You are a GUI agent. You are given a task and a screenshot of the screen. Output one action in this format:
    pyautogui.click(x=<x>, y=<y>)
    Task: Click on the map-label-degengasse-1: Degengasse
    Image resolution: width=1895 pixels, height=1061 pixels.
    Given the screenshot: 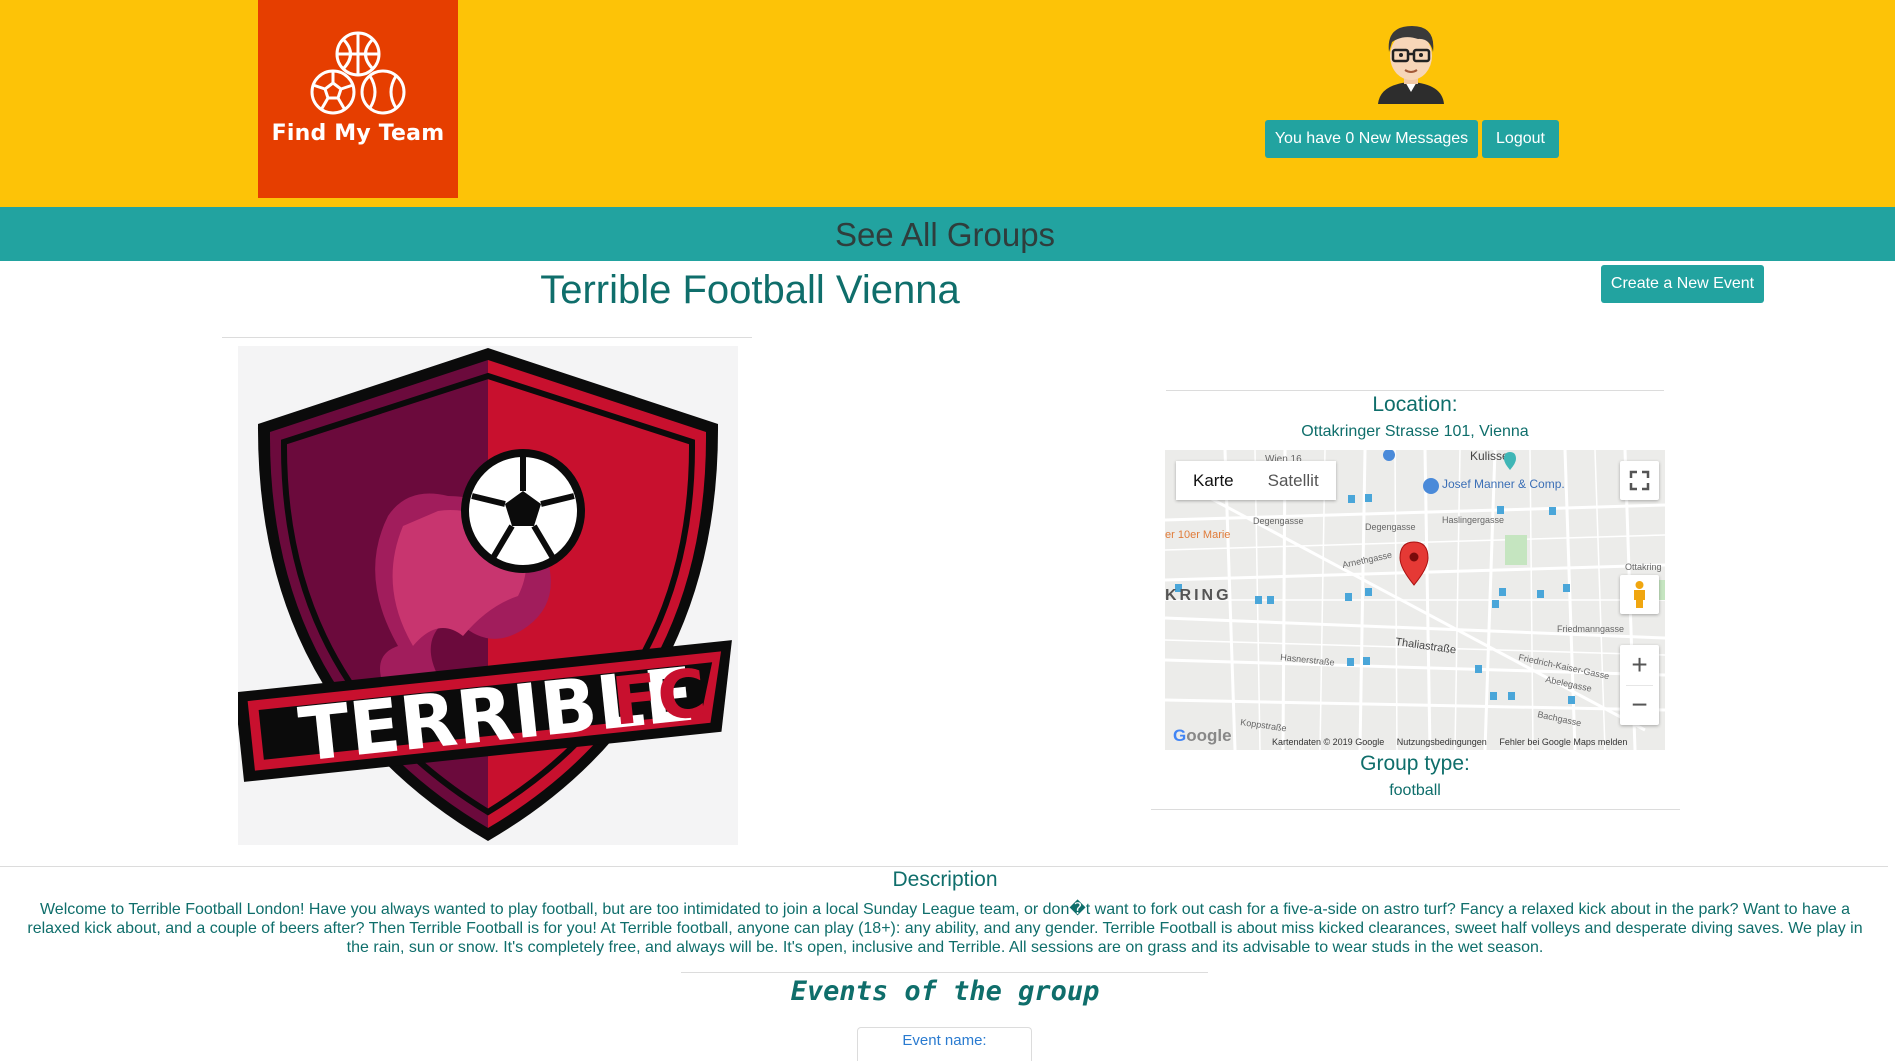 What is the action you would take?
    pyautogui.click(x=1278, y=521)
    